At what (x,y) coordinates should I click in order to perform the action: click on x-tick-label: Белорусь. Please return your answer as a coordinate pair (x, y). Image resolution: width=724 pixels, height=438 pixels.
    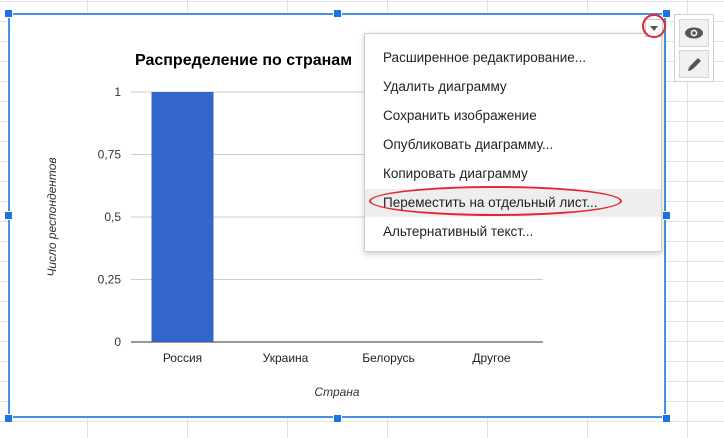
    Looking at the image, I should click on (388, 358).